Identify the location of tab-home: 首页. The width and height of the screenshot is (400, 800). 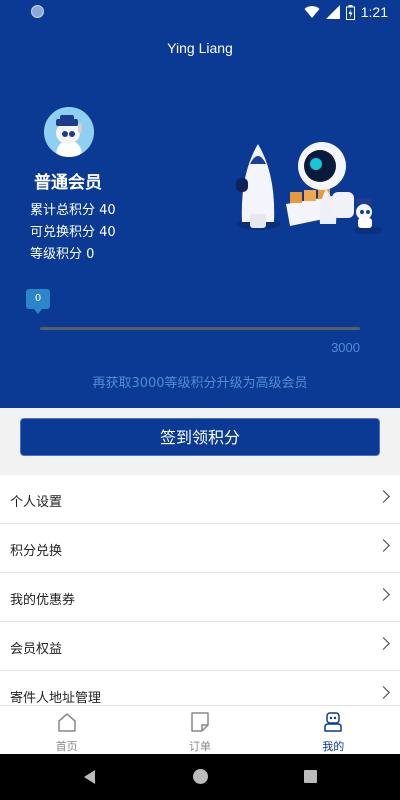
(66, 730).